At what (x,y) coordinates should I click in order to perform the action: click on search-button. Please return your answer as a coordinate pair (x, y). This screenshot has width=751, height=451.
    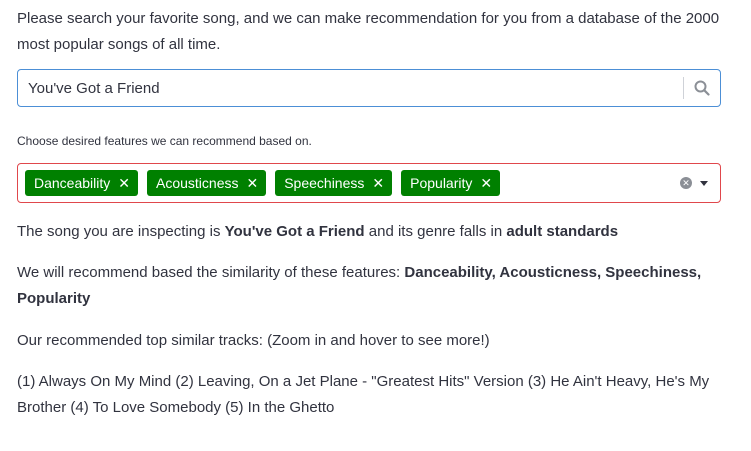
    Looking at the image, I should click on (702, 88).